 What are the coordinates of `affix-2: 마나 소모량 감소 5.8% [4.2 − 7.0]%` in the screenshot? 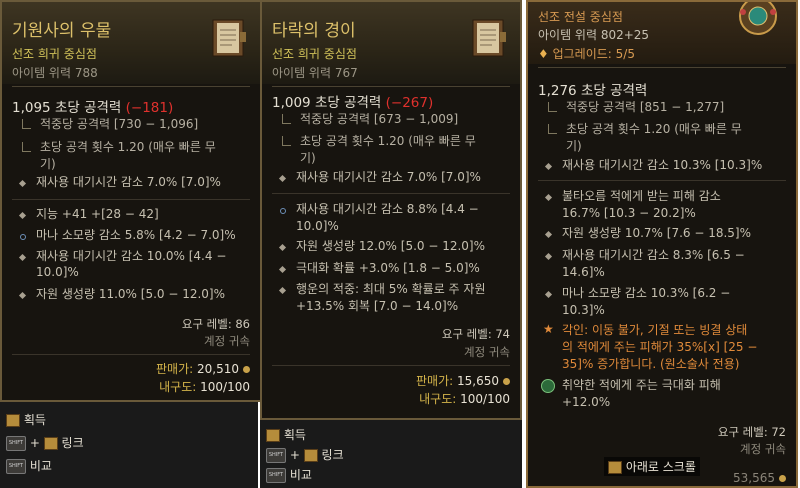 It's located at (136, 235).